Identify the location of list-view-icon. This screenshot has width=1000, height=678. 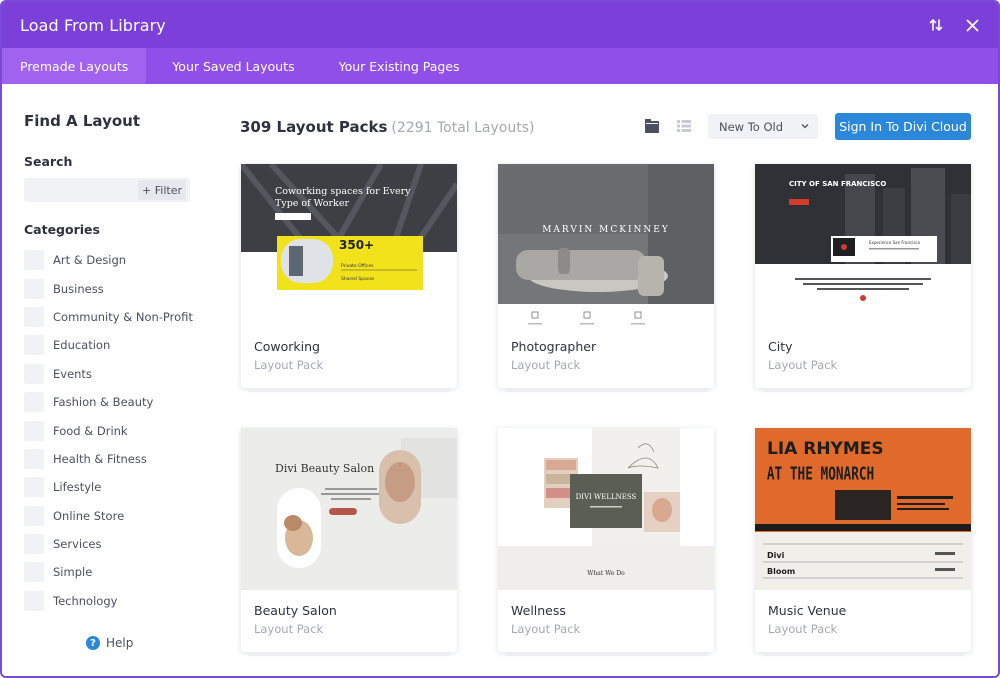
(684, 126).